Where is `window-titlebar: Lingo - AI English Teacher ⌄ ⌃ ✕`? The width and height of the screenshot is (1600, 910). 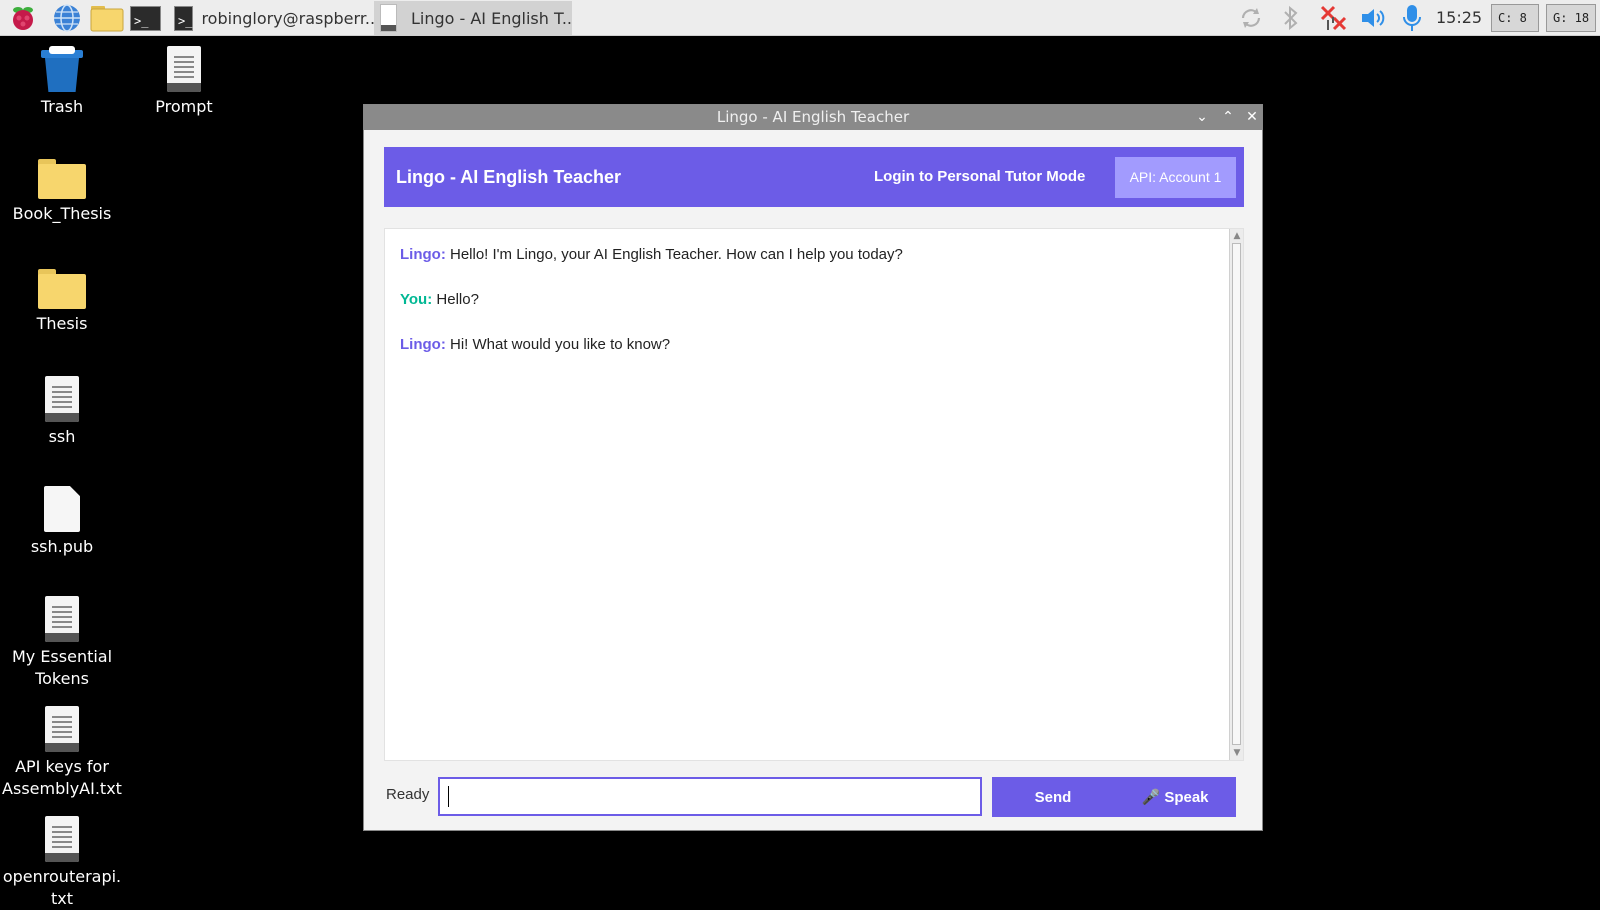
window-titlebar: Lingo - AI English Teacher ⌄ ⌃ ✕ is located at coordinates (813, 117).